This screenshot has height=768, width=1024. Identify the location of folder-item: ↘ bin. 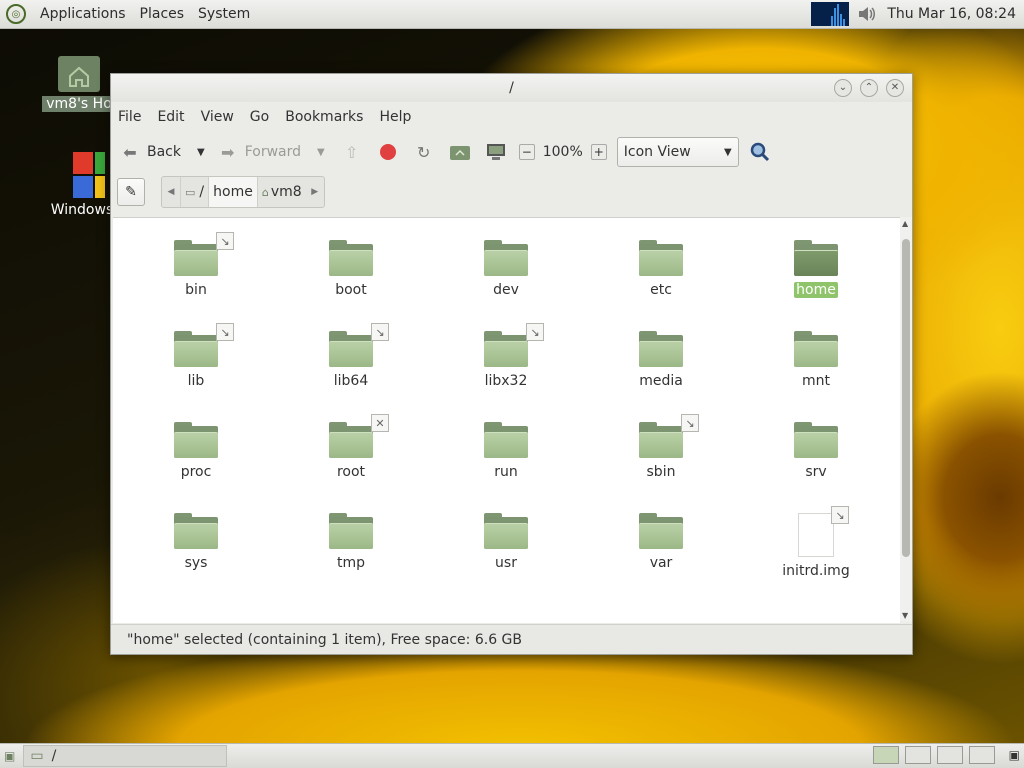
(196, 265).